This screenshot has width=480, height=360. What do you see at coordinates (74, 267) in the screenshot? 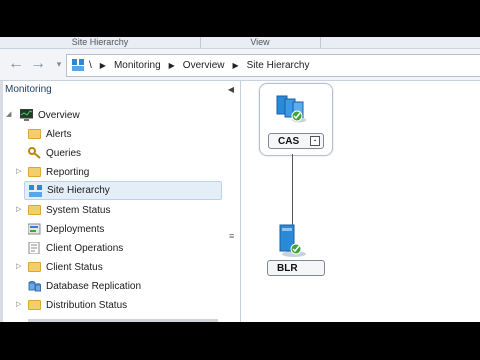
I see `tree-item-label: Client Status` at bounding box center [74, 267].